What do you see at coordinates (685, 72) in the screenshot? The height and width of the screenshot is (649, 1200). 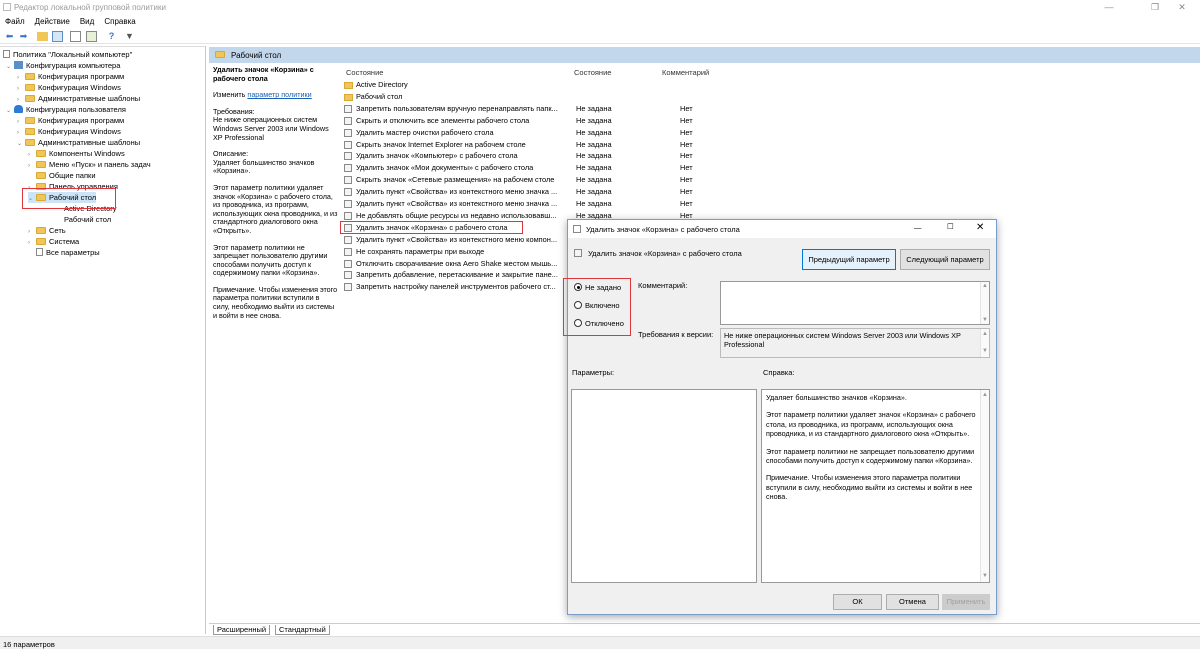 I see `column-header-comment: Комментарий` at bounding box center [685, 72].